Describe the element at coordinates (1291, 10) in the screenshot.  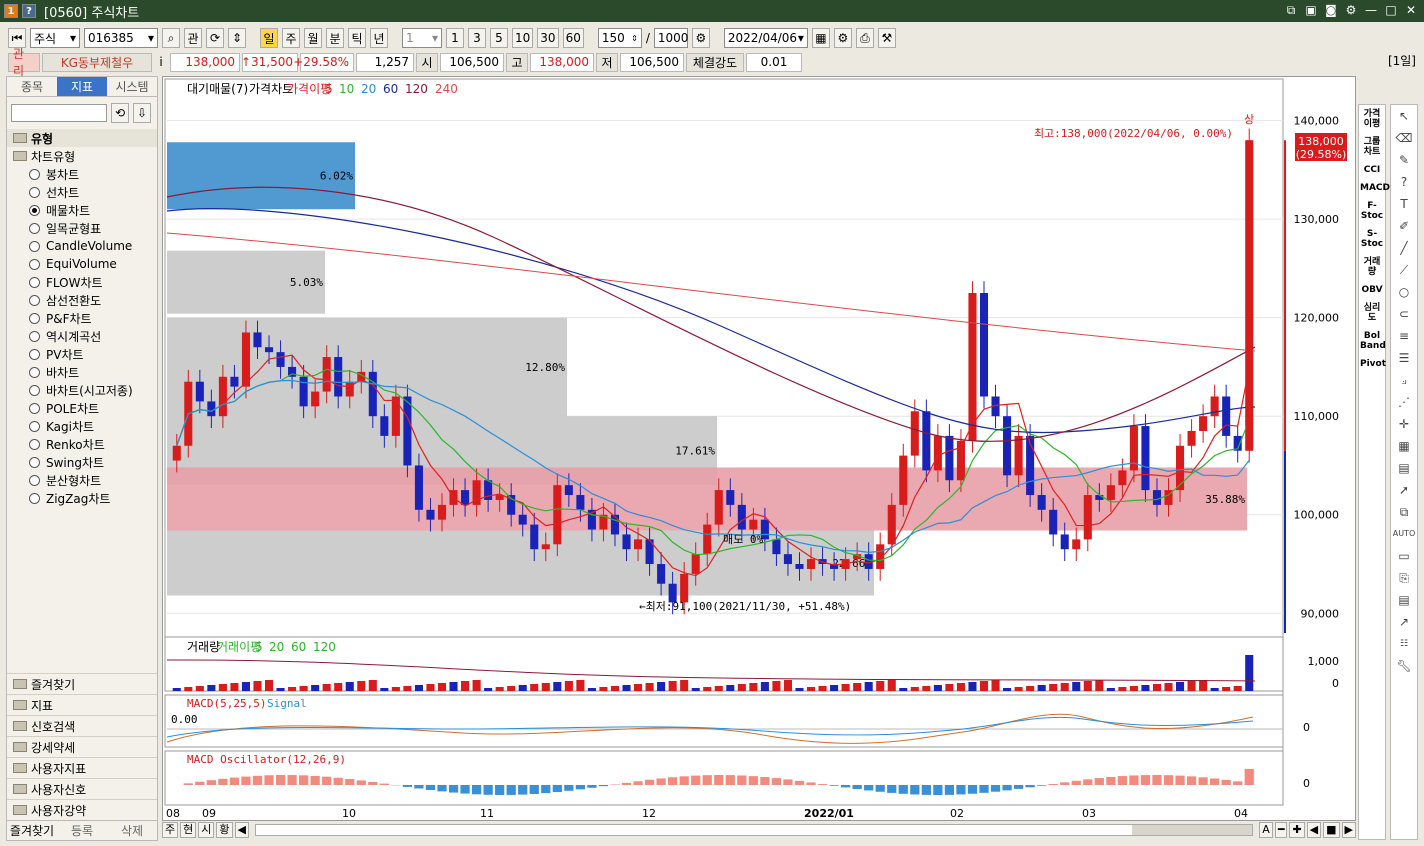
I see `link-icon: ⧉` at that location.